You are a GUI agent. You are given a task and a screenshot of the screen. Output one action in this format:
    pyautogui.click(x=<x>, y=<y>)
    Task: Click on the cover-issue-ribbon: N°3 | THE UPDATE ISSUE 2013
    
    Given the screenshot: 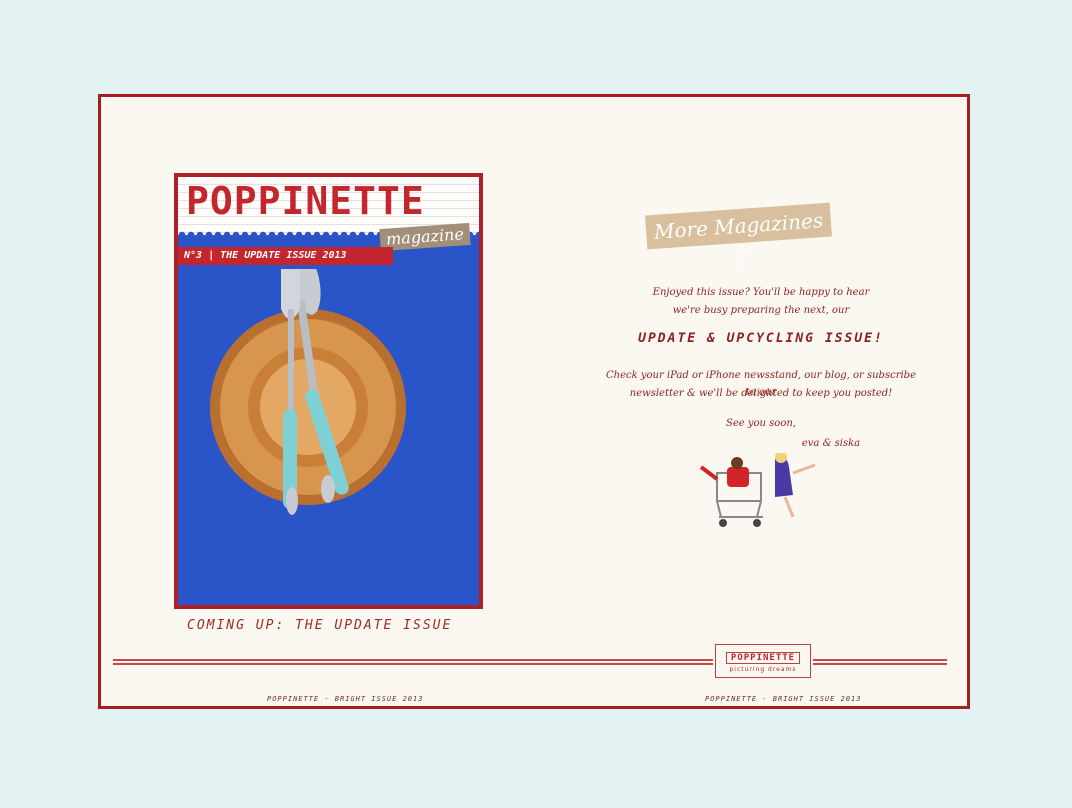 What is the action you would take?
    pyautogui.click(x=285, y=256)
    